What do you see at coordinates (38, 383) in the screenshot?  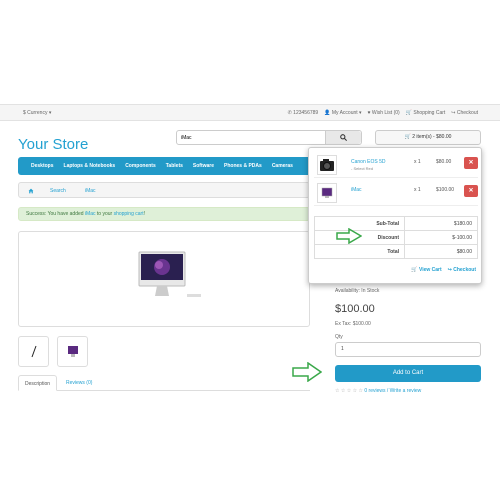 I see `tab-description: Description` at bounding box center [38, 383].